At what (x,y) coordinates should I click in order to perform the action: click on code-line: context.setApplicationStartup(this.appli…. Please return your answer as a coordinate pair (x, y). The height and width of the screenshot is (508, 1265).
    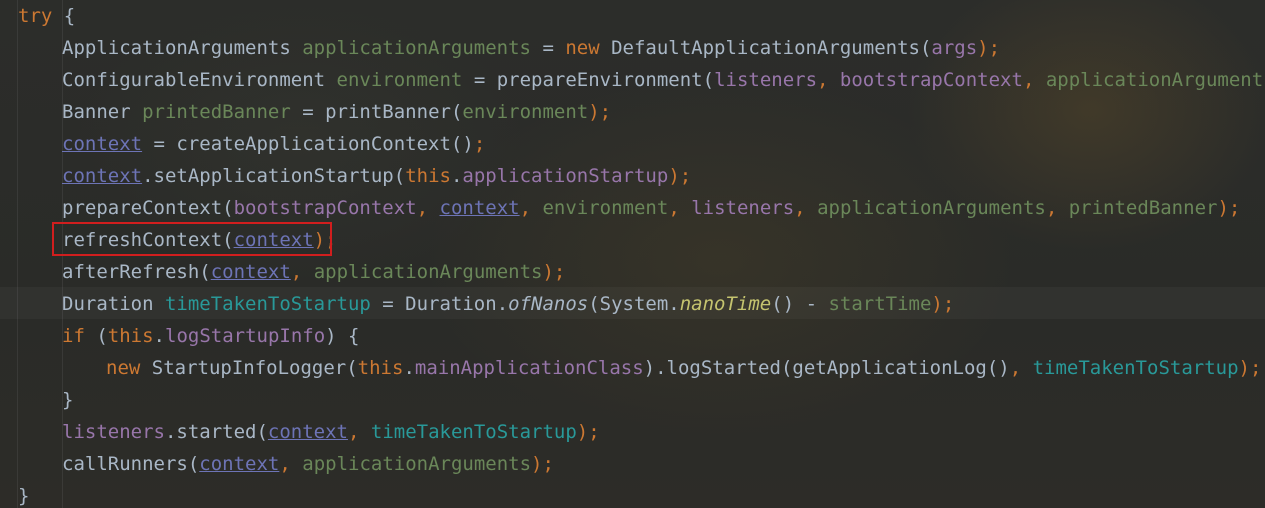
    Looking at the image, I should click on (632, 176).